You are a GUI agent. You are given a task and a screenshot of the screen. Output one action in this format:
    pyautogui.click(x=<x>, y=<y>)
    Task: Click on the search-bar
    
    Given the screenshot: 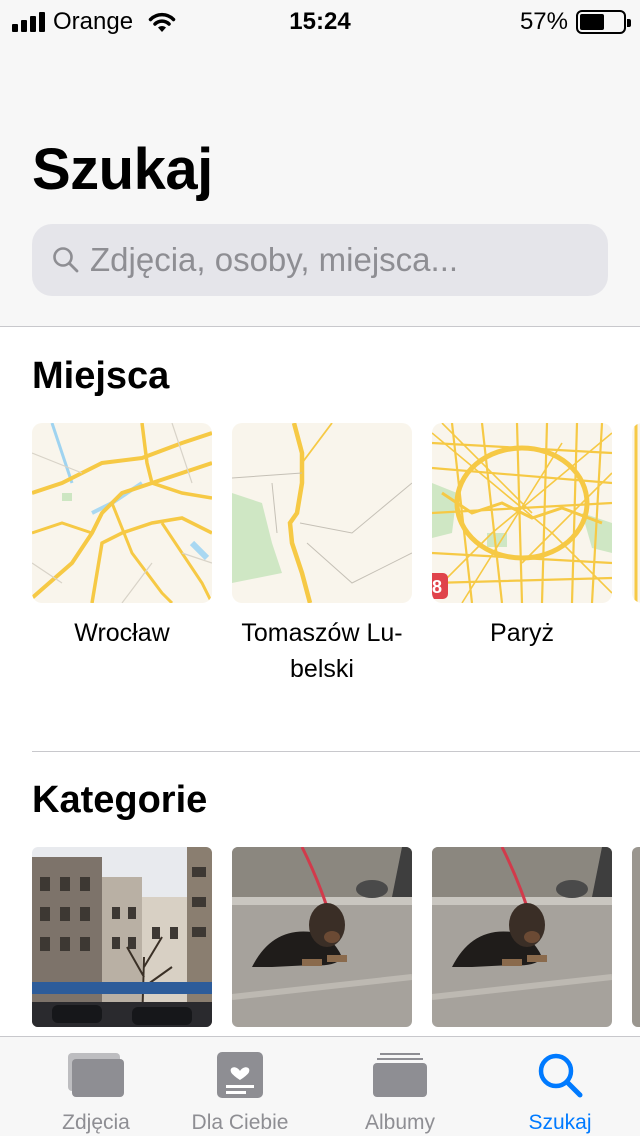 What is the action you would take?
    pyautogui.click(x=320, y=260)
    